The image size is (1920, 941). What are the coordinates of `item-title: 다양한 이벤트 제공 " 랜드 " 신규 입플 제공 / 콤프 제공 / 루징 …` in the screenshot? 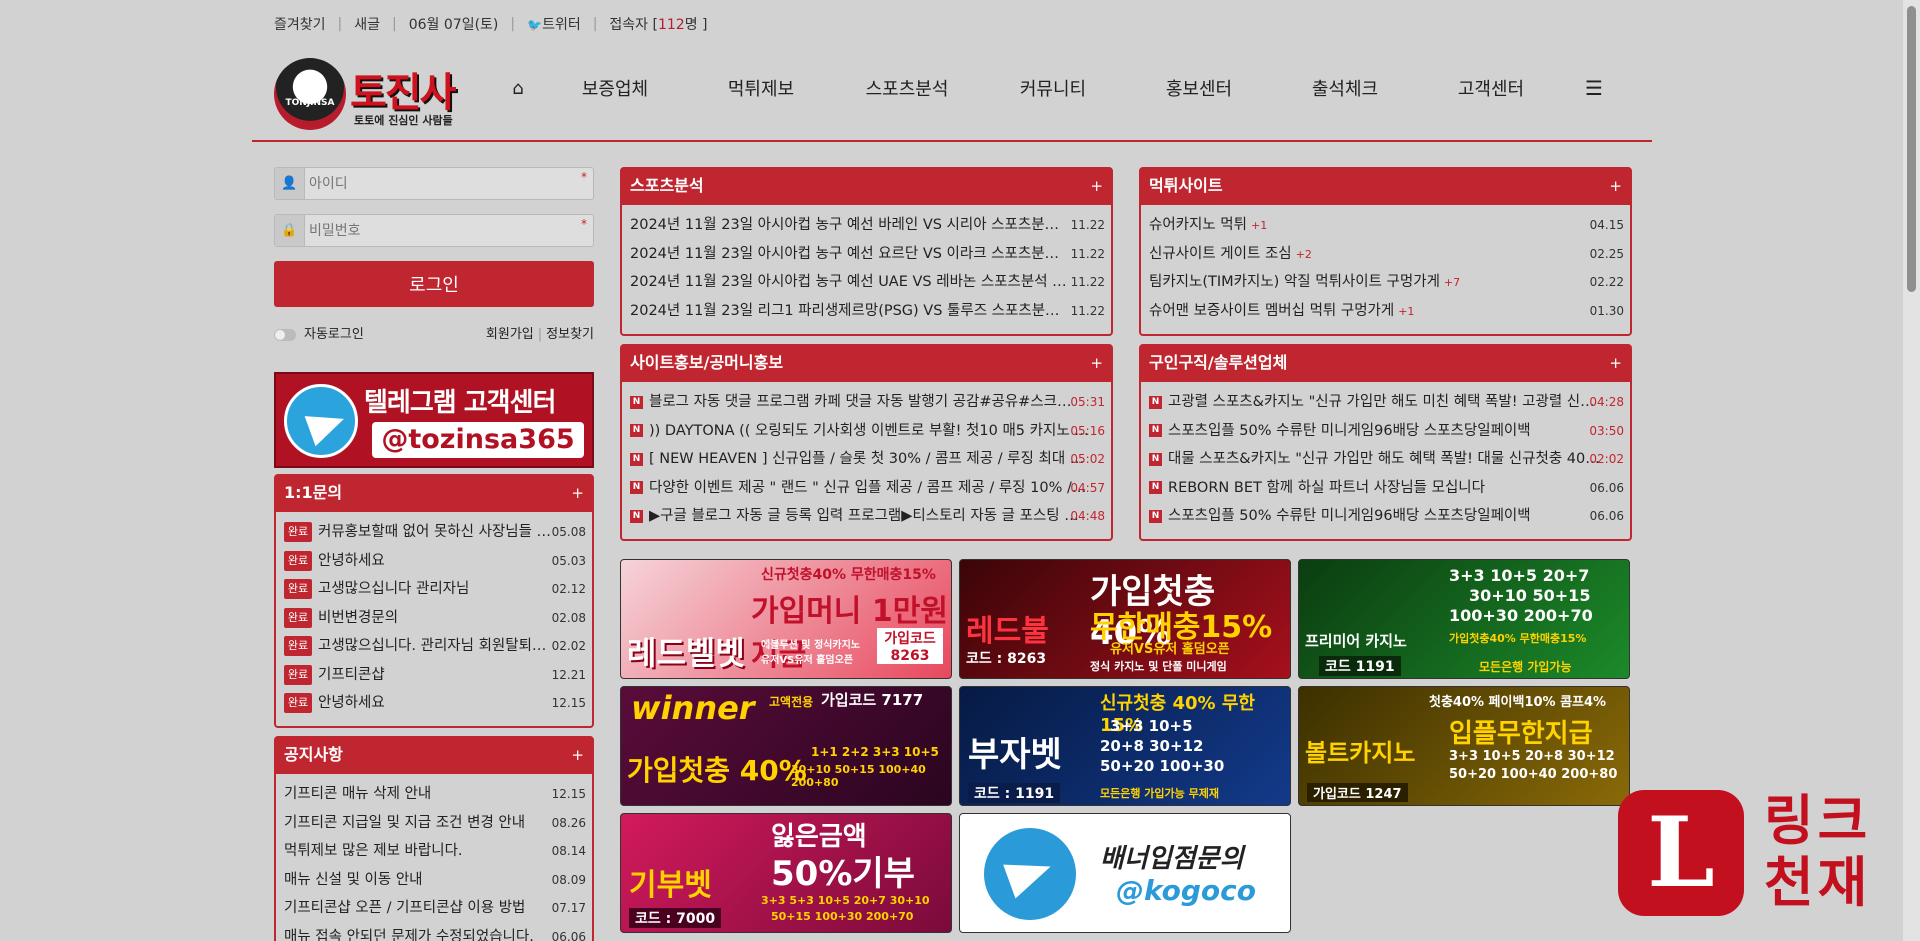 It's located at (869, 488).